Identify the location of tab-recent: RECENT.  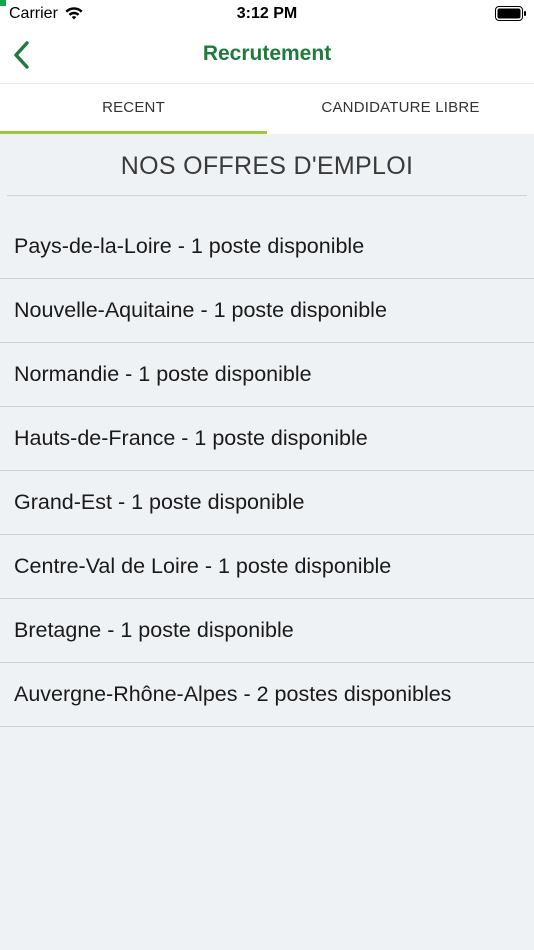
(133, 109).